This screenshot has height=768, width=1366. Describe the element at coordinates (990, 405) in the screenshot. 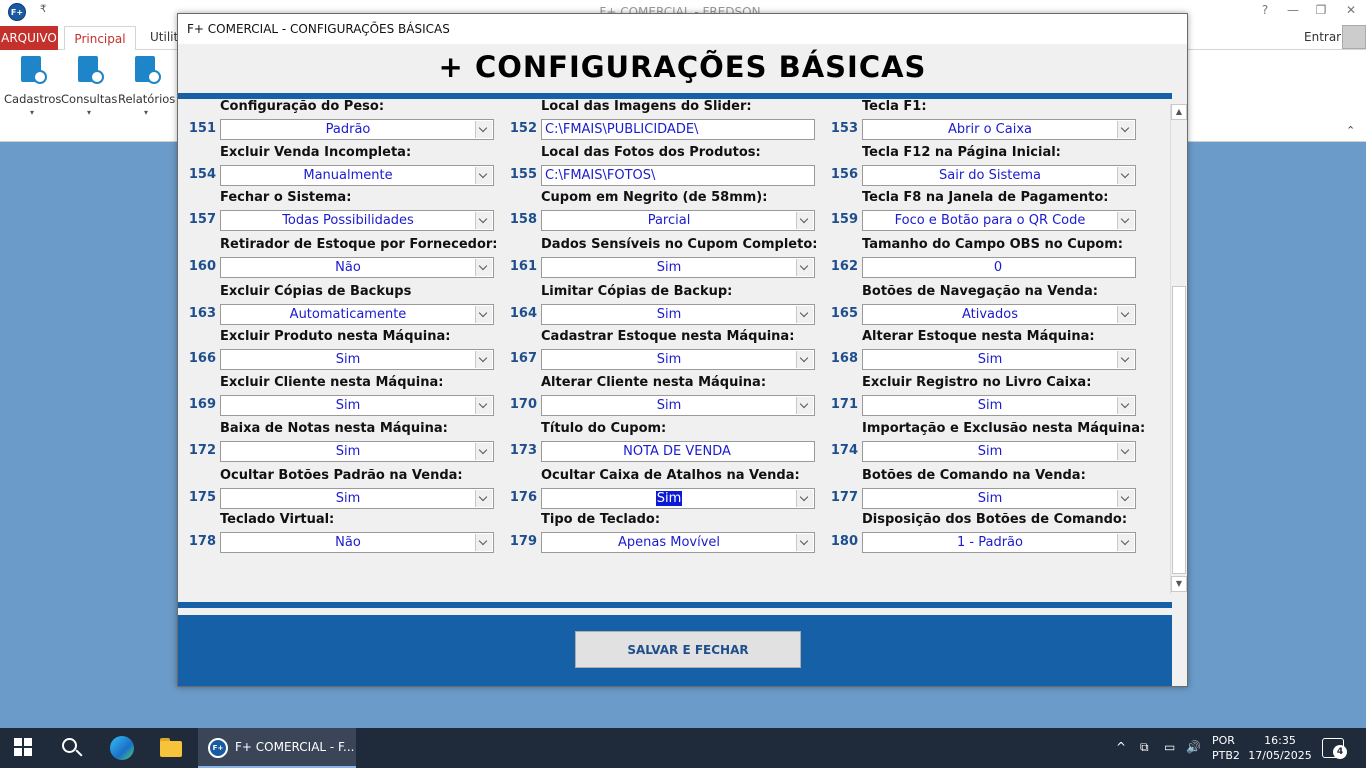

I see `field-value: Sim` at that location.